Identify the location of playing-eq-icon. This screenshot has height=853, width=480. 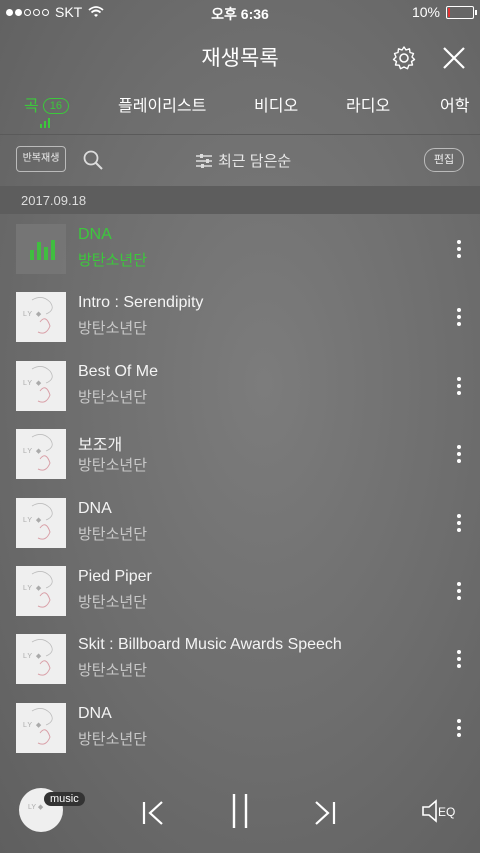
(42, 249).